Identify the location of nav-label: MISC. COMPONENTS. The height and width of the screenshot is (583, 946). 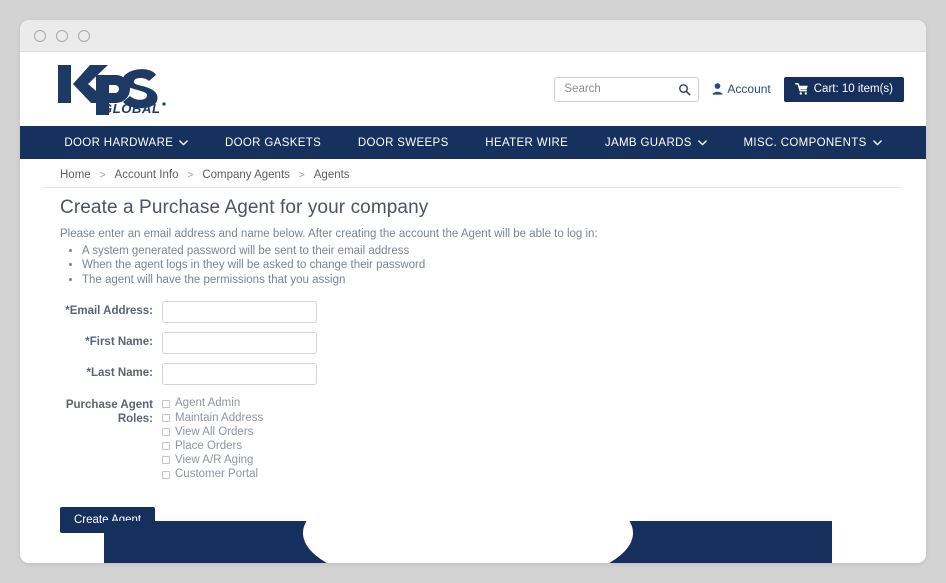
(805, 142).